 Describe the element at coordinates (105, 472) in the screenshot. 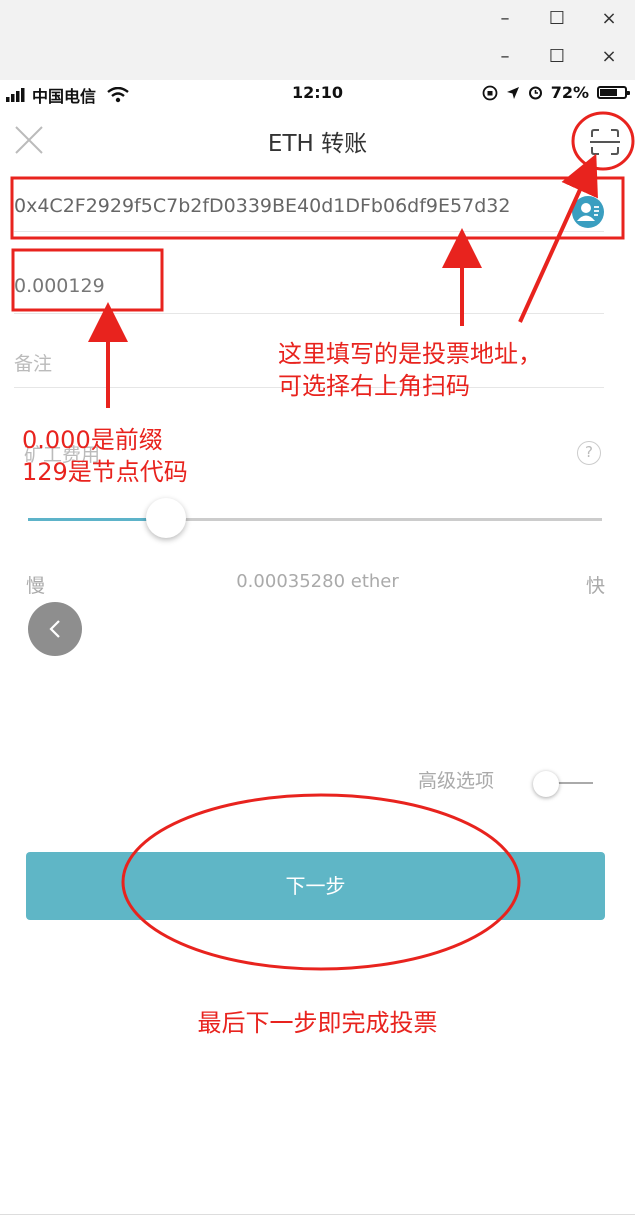

I see `amount-annotation-line2: 129是节点代码` at that location.